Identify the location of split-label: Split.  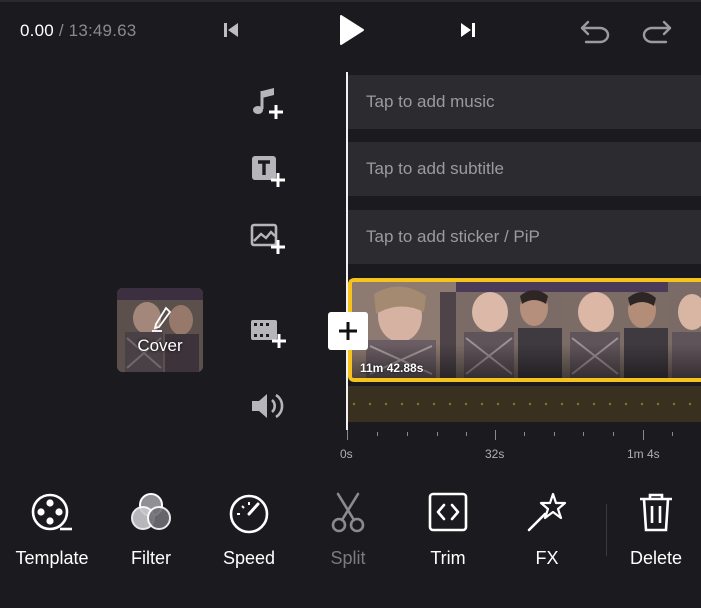
(348, 558).